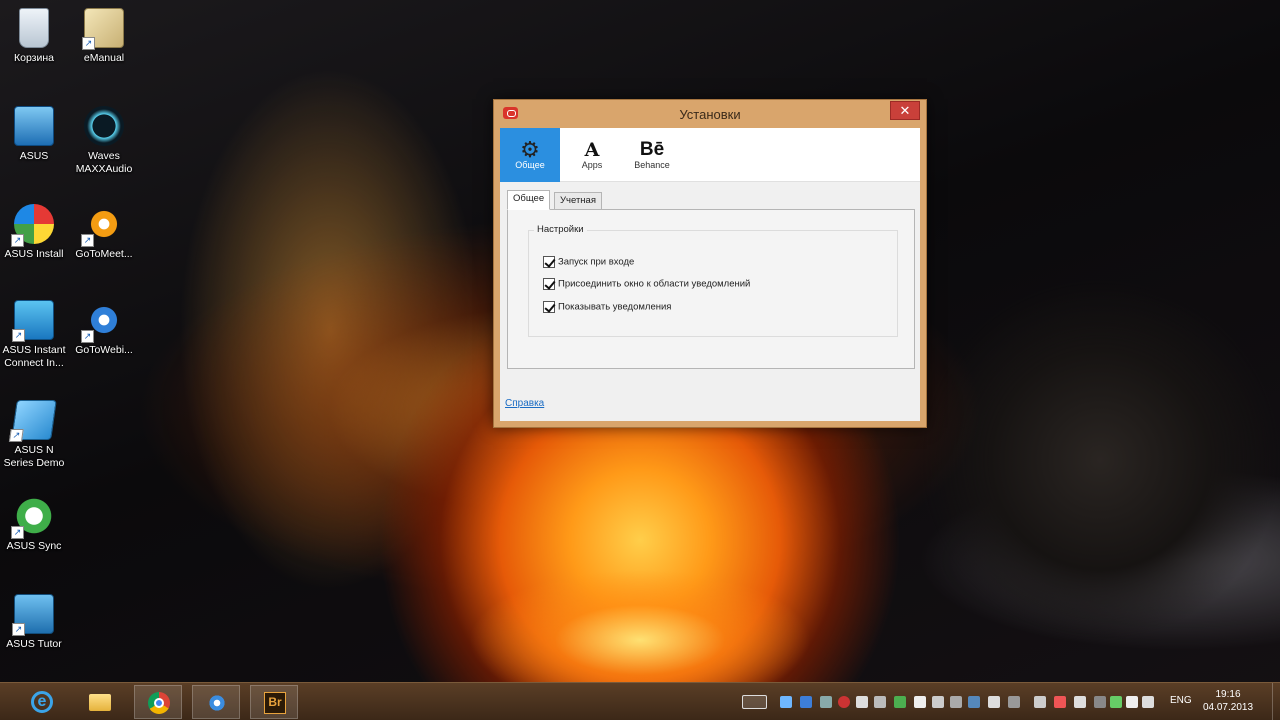  I want to click on show-notifications-checkbox: Показывать уведомления, so click(607, 308).